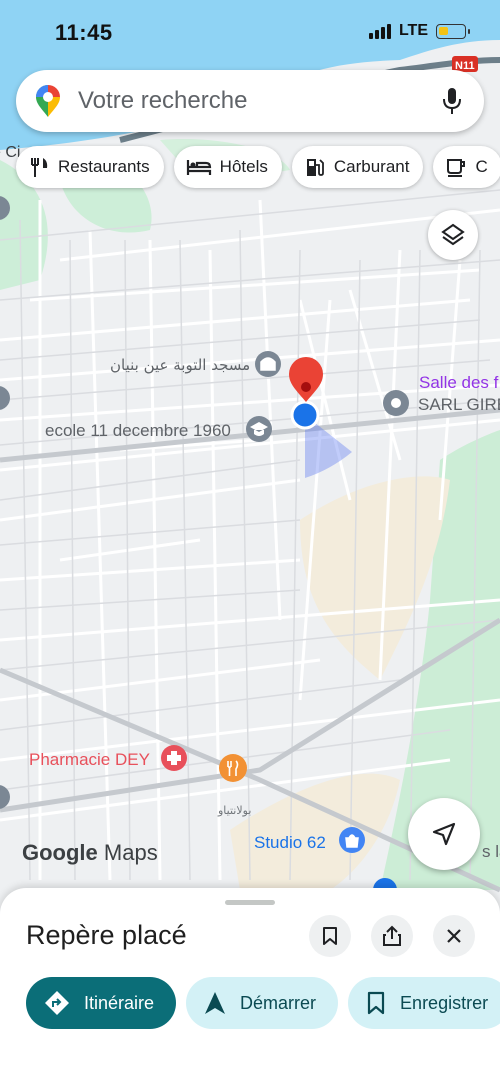 The height and width of the screenshot is (1082, 500). What do you see at coordinates (198, 167) in the screenshot?
I see `bed-icon` at bounding box center [198, 167].